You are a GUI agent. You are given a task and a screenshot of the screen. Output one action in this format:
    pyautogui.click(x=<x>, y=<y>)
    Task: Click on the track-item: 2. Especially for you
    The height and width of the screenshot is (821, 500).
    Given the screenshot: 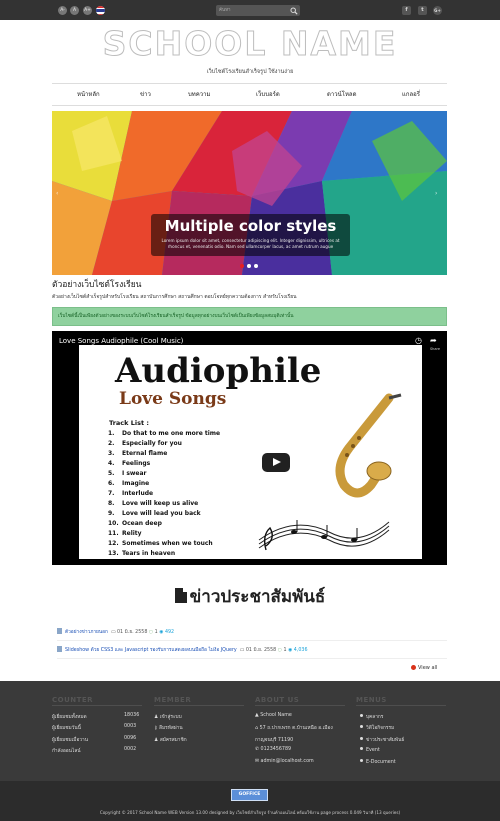 What is the action you would take?
    pyautogui.click(x=145, y=443)
    